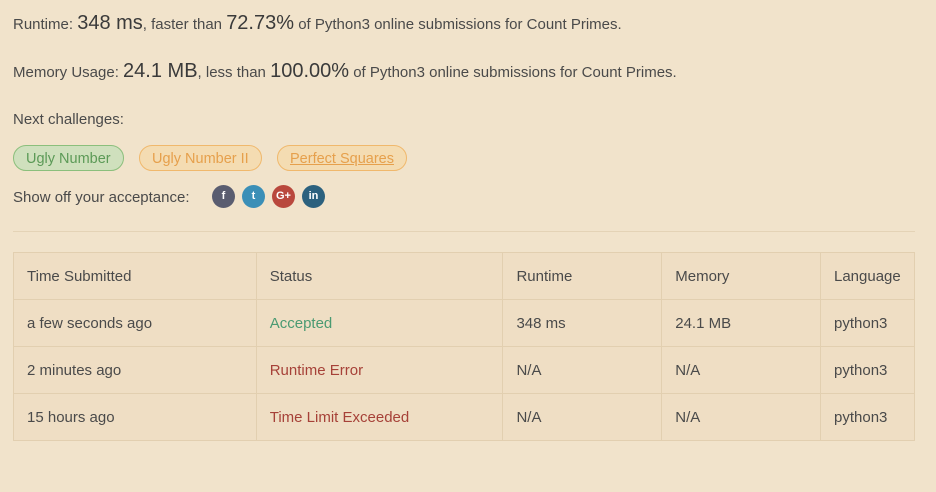 This screenshot has height=492, width=936. I want to click on runtime-mid: , faster than, so click(184, 24).